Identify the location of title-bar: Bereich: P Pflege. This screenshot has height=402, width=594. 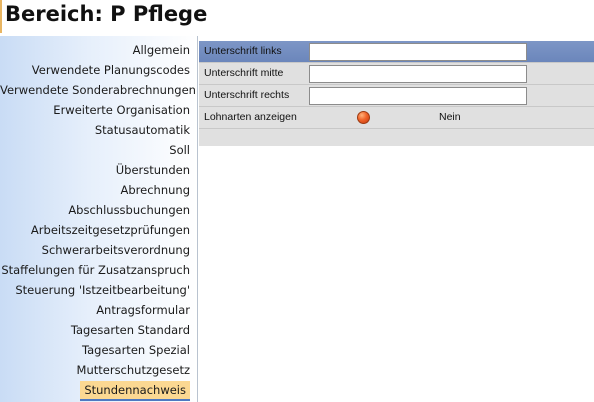
(297, 16).